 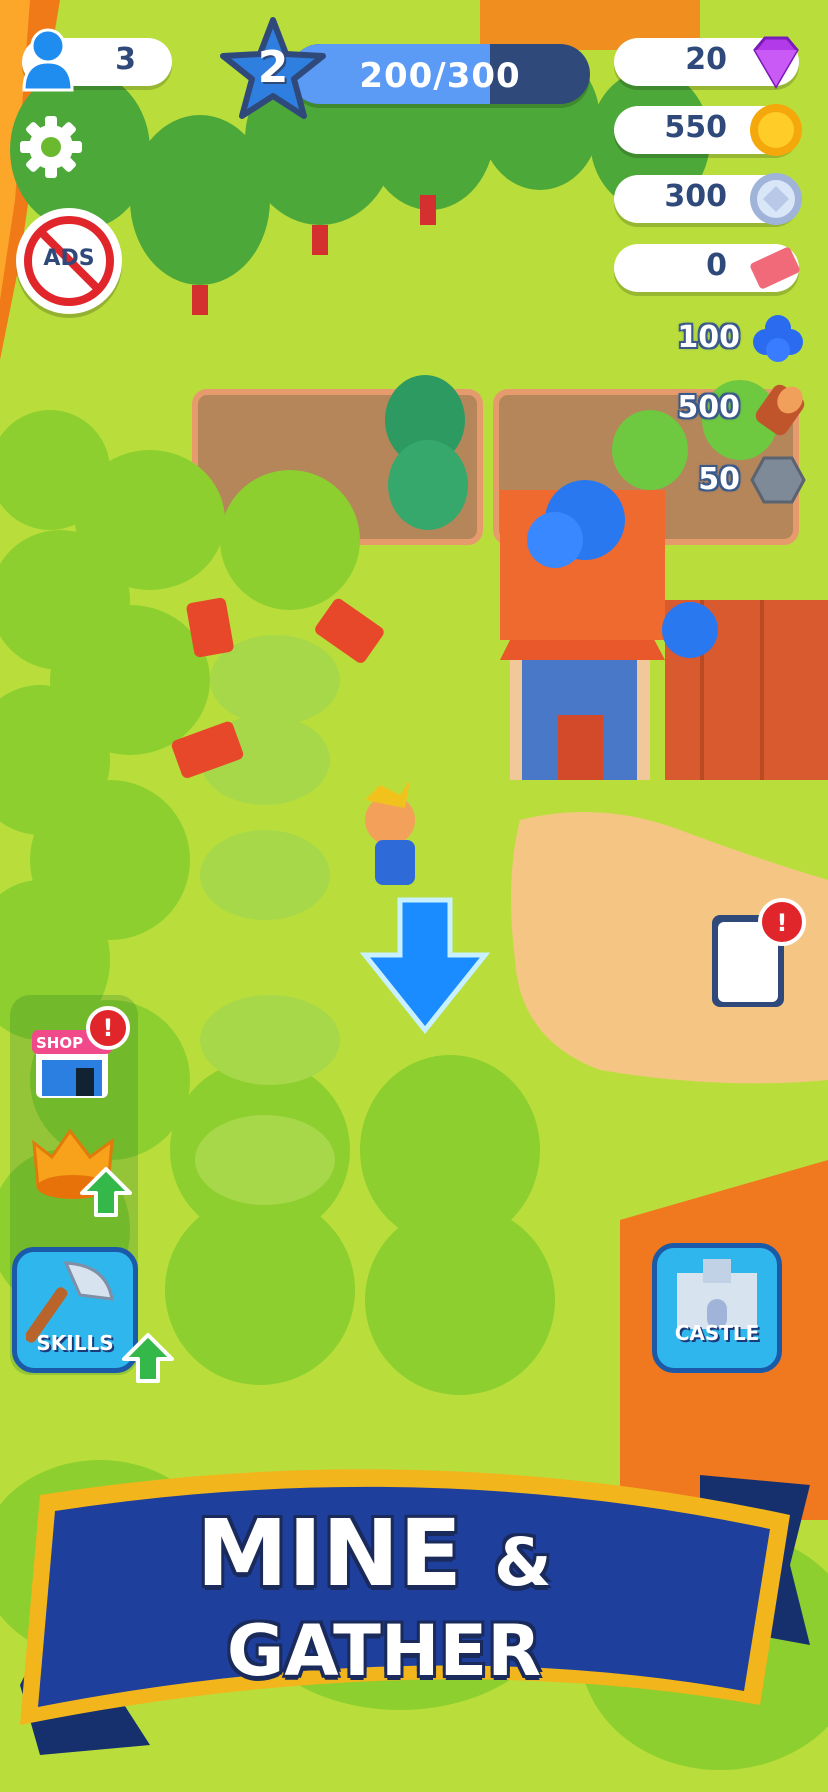 What do you see at coordinates (716, 265) in the screenshot?
I see `tickets-count: 0` at bounding box center [716, 265].